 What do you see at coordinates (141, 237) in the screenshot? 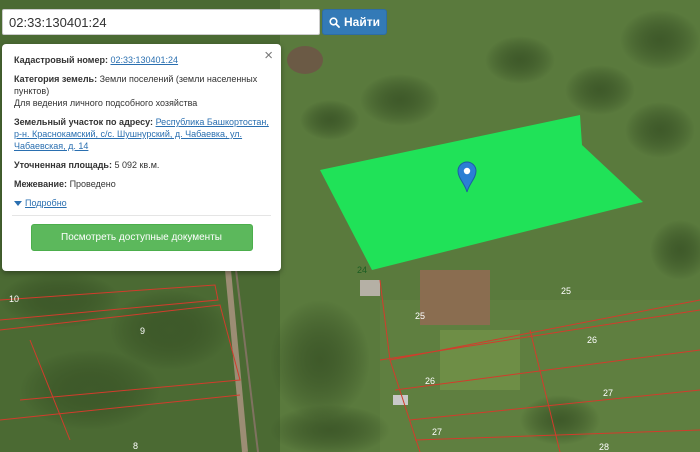
I see `view-documents-button: Посмотреть доступные документы` at bounding box center [141, 237].